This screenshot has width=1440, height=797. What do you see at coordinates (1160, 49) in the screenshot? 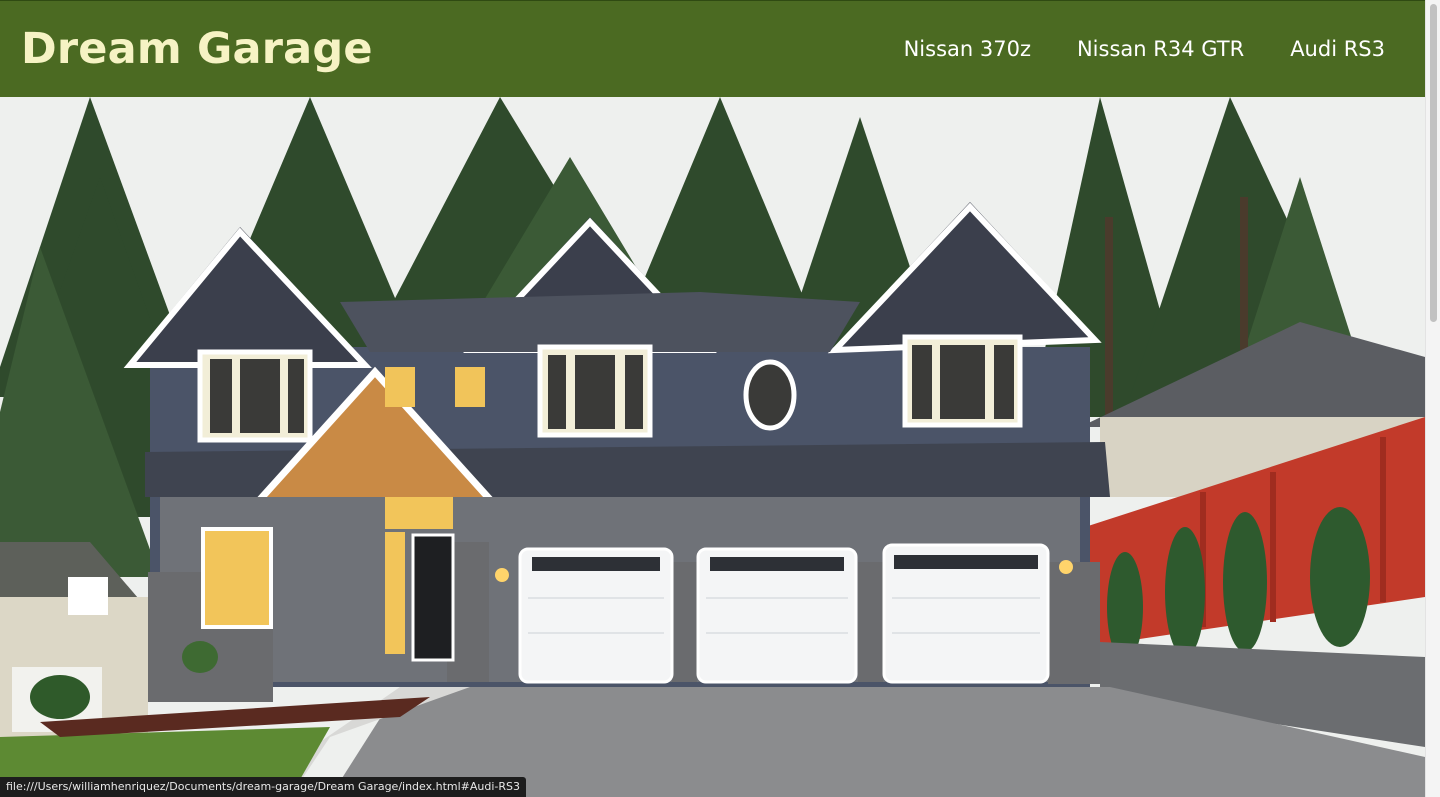
I see `nav-link-nissan-r34-gtr: Nissan R34 GTR` at bounding box center [1160, 49].